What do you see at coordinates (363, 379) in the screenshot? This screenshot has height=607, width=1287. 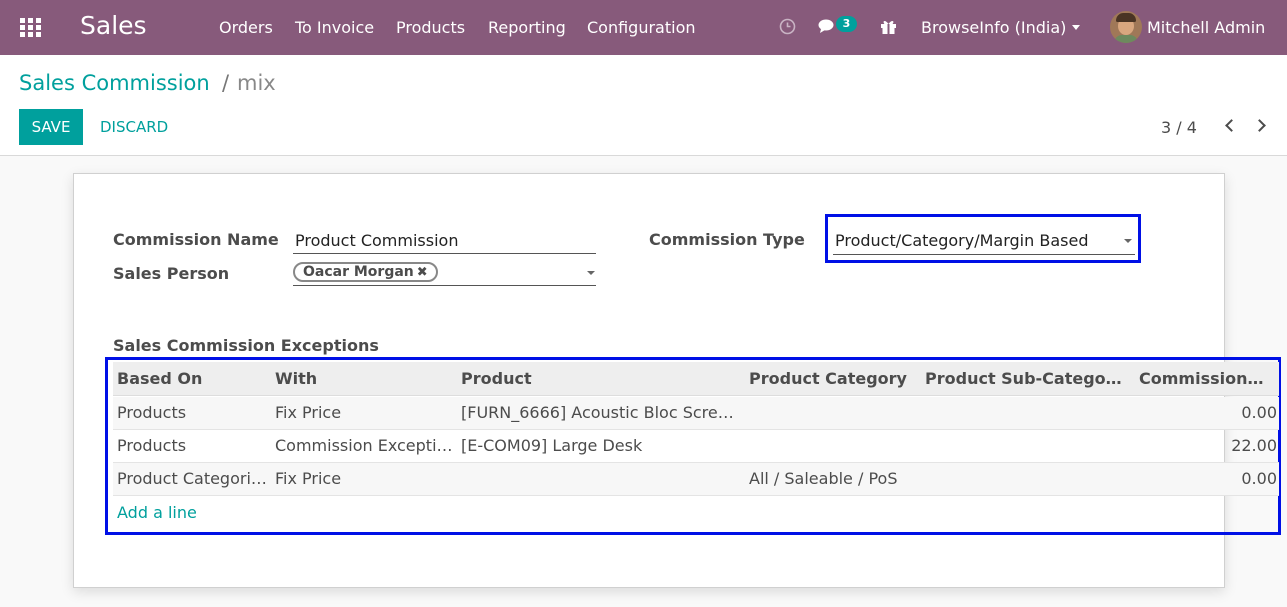 I see `column-header-with: With` at bounding box center [363, 379].